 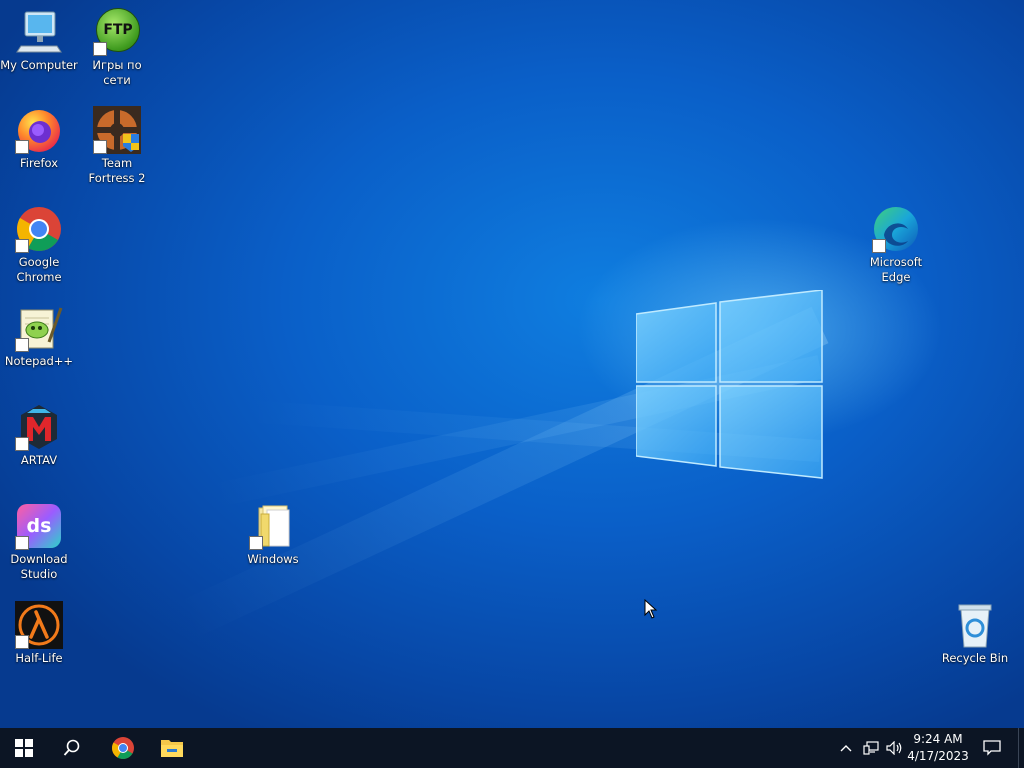 I want to click on clock-time: 9:24 AM, so click(x=938, y=739).